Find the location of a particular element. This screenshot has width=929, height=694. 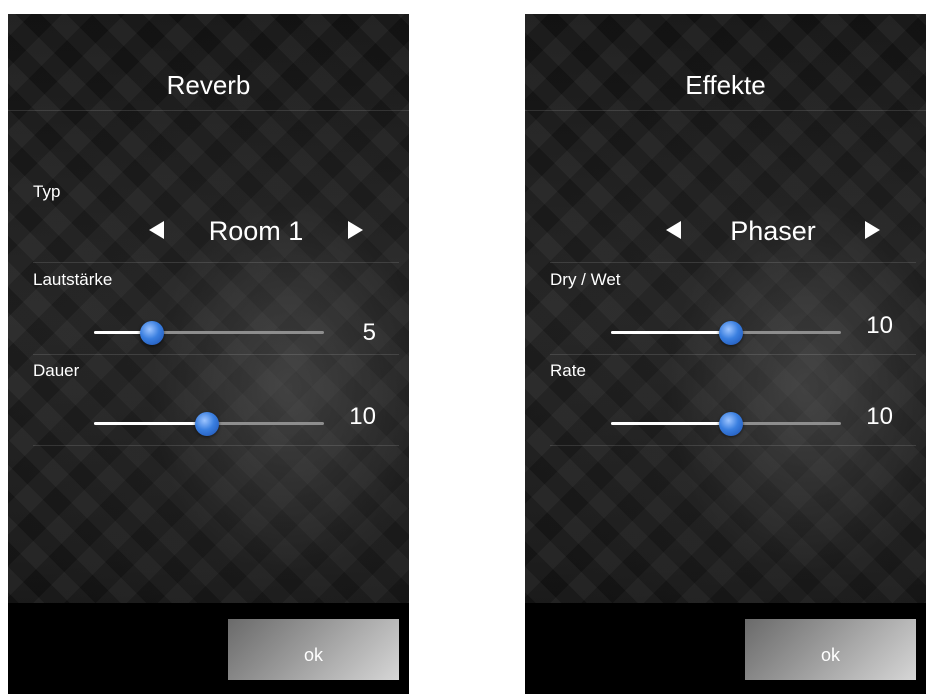

duration-value: 10 is located at coordinates (362, 416).